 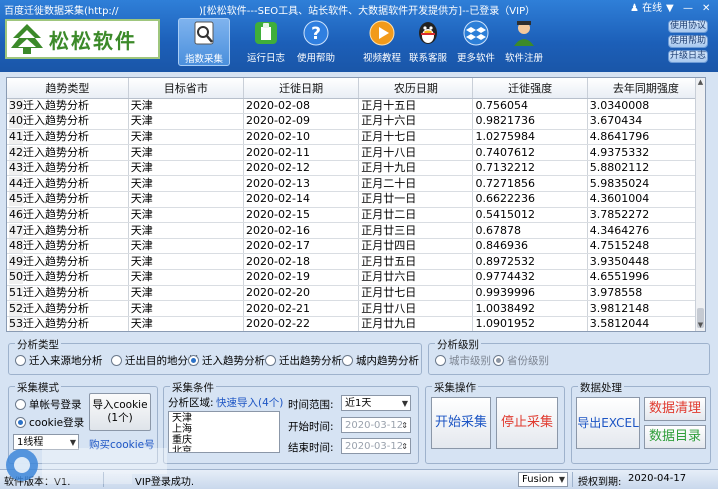 What do you see at coordinates (380, 360) in the screenshot?
I see `radio-intracity-trend: 城内趋势分析` at bounding box center [380, 360].